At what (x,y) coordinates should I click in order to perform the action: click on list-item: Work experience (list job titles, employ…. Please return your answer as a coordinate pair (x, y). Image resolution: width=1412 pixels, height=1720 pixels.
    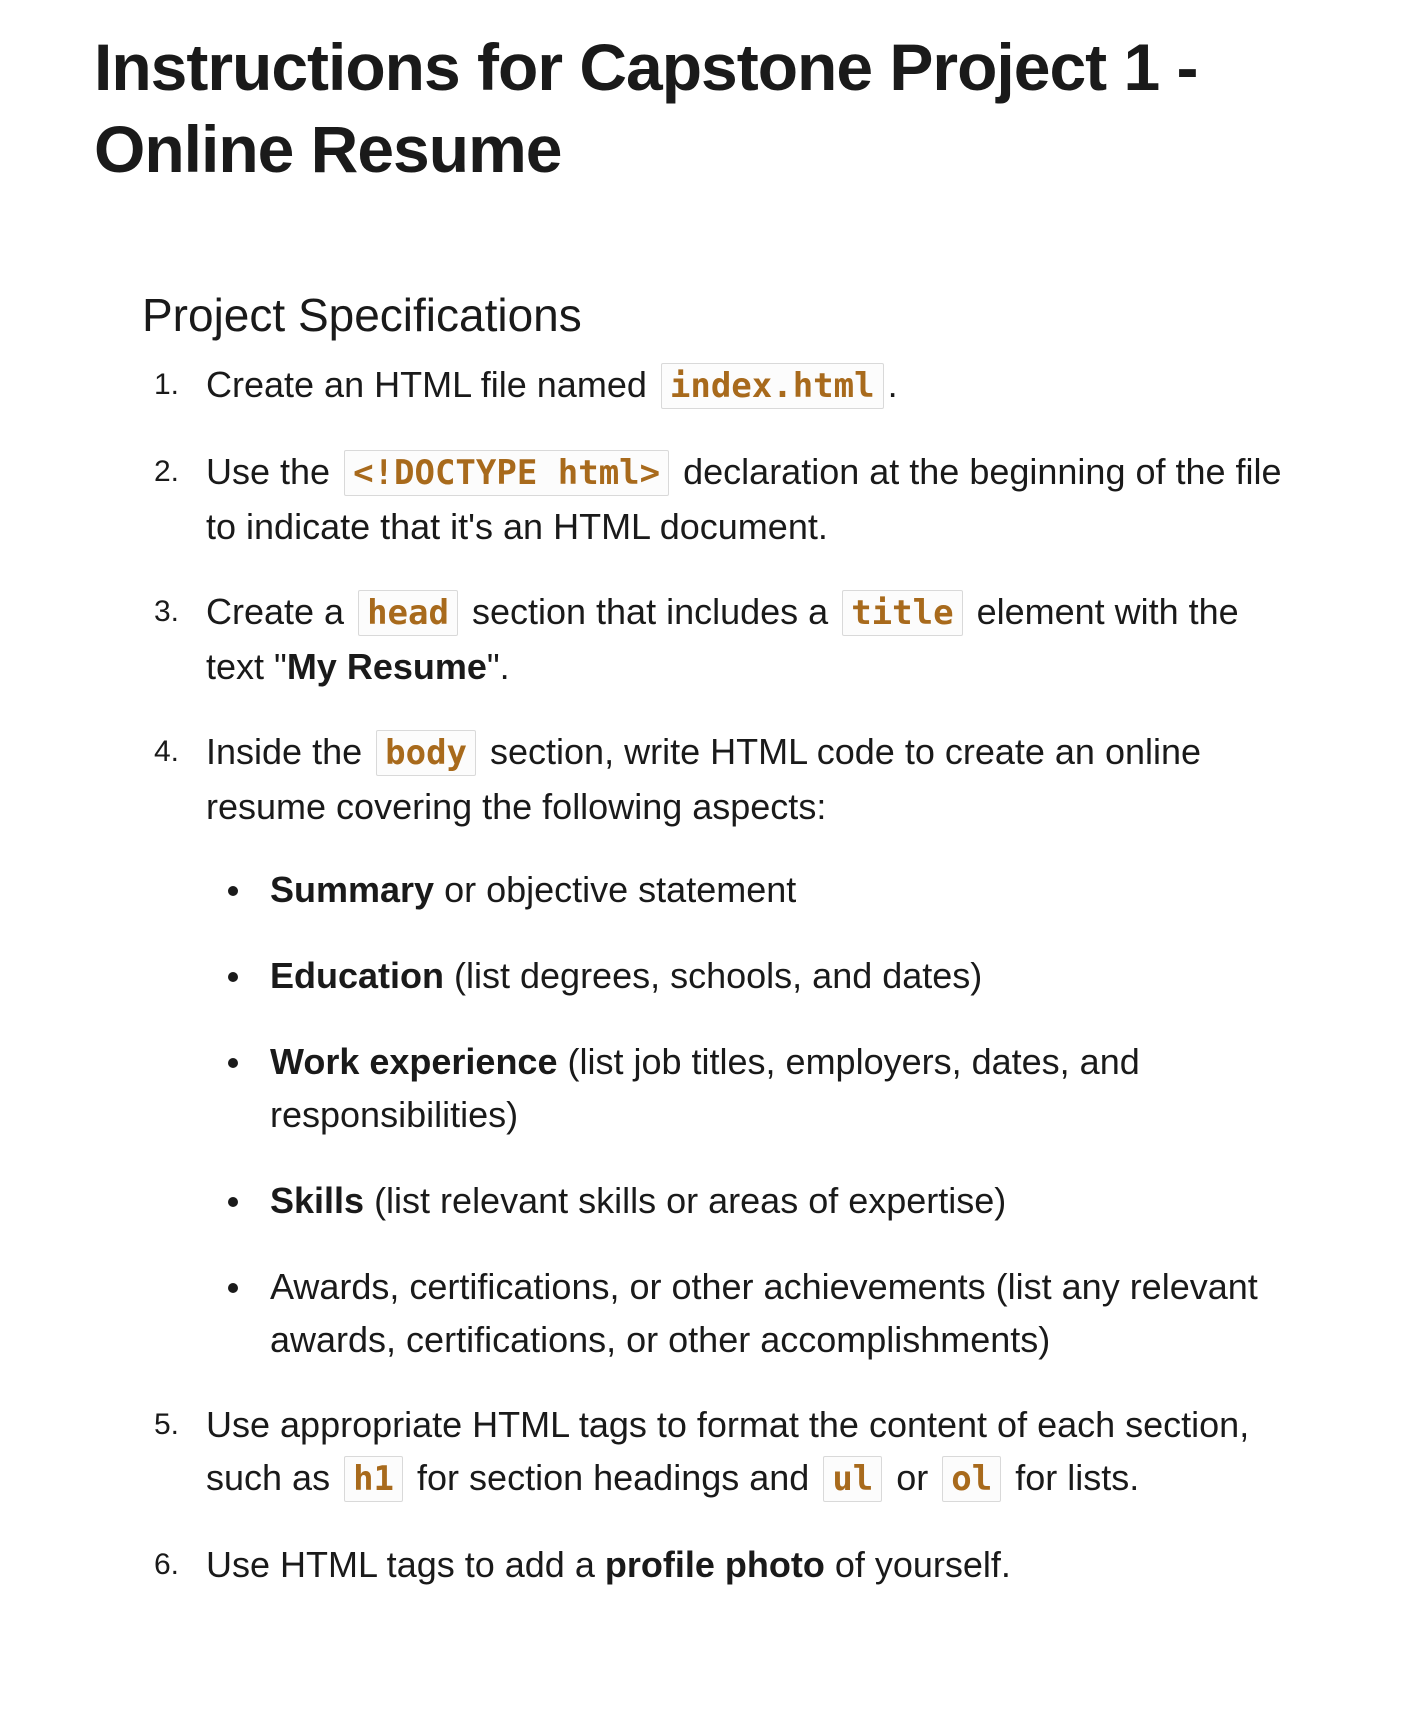
    Looking at the image, I should click on (749, 1088).